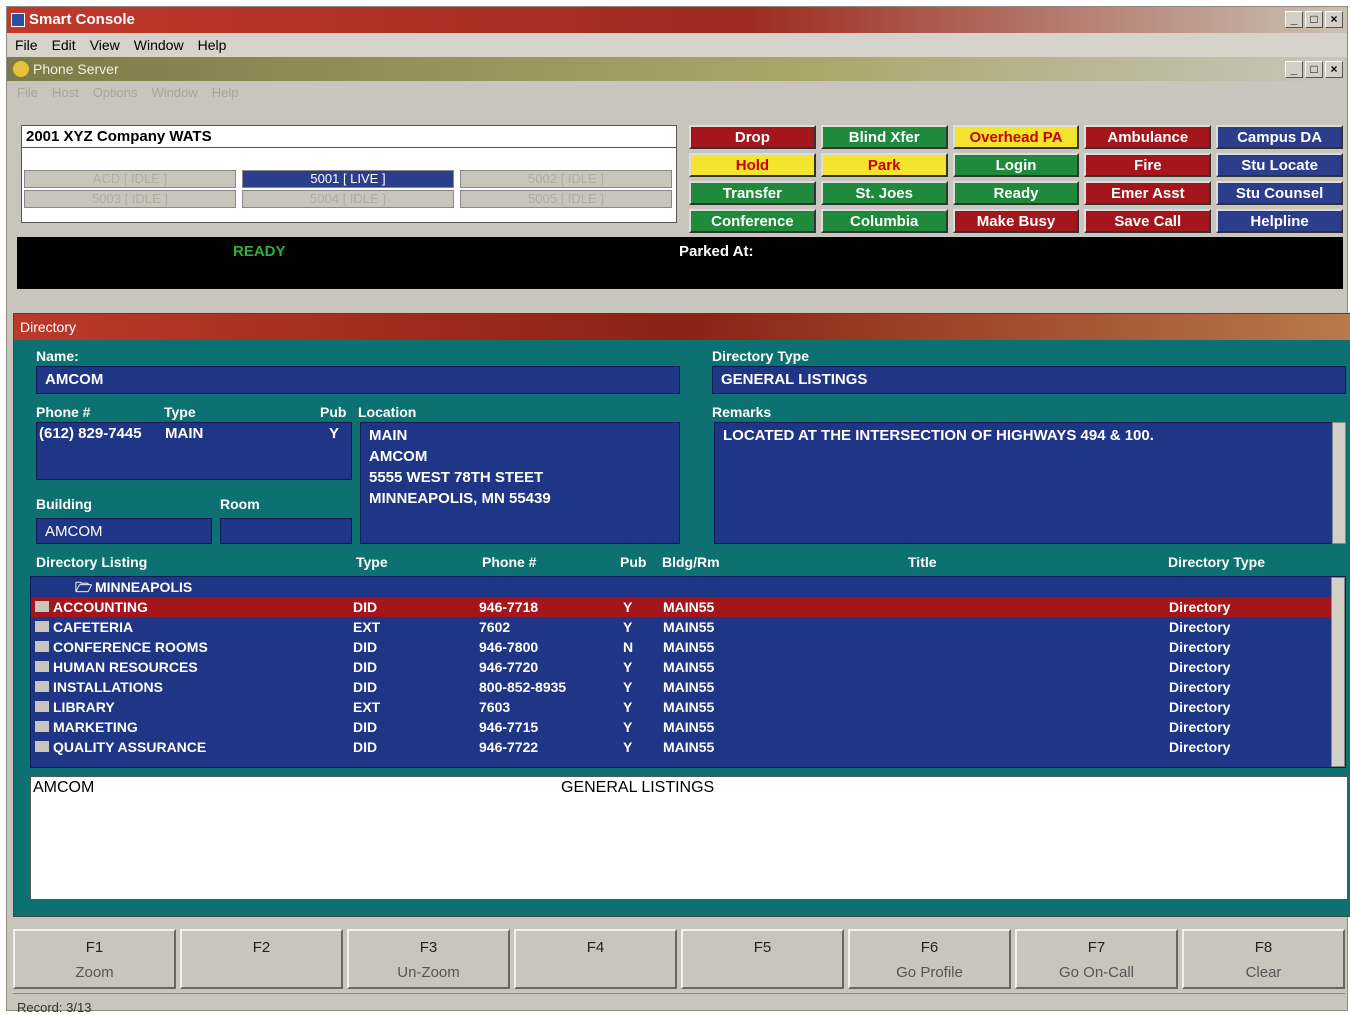  What do you see at coordinates (1096, 959) in the screenshot?
I see `f7-go-on-call-button: F7 Go On-Call` at bounding box center [1096, 959].